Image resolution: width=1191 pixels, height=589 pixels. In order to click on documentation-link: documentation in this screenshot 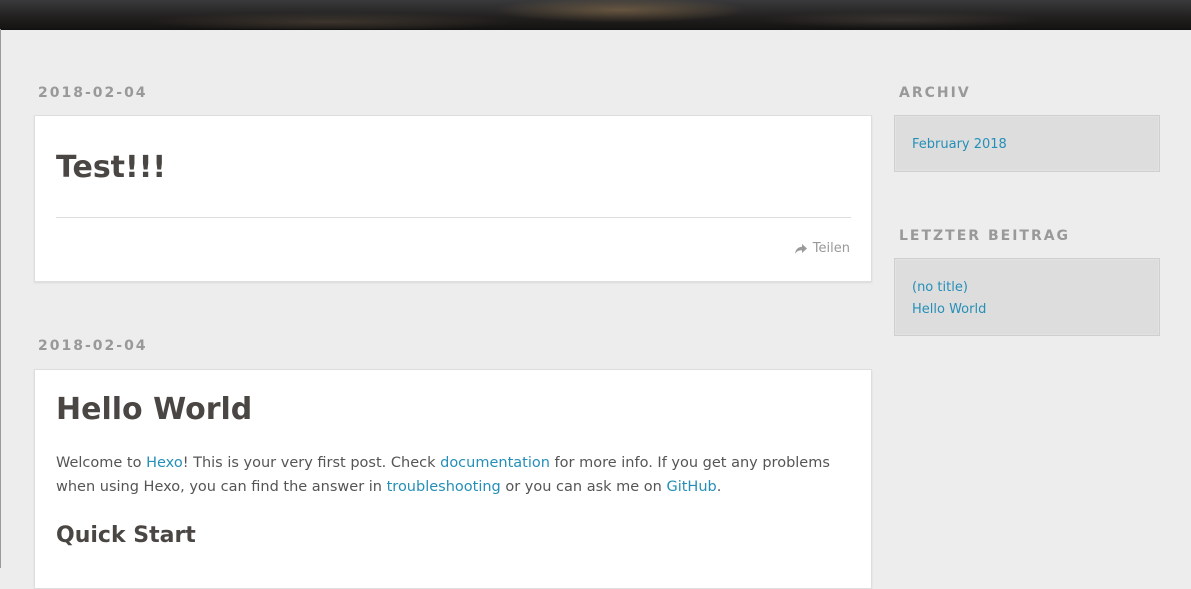, I will do `click(495, 463)`.